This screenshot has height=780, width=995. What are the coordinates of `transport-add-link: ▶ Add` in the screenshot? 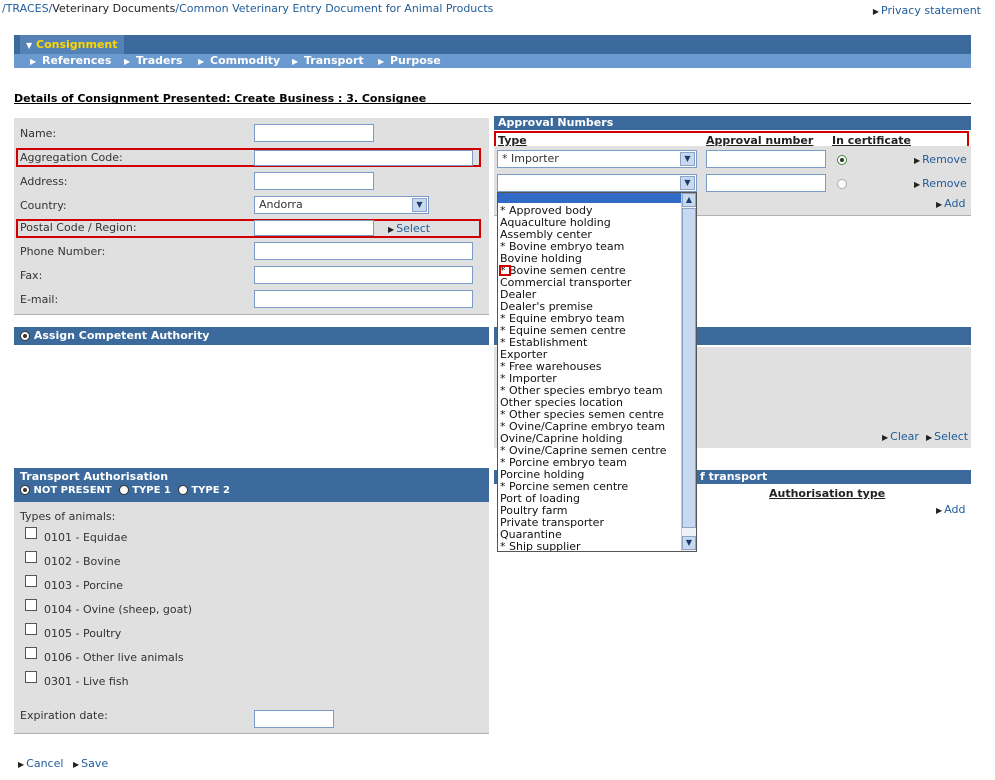 It's located at (950, 509).